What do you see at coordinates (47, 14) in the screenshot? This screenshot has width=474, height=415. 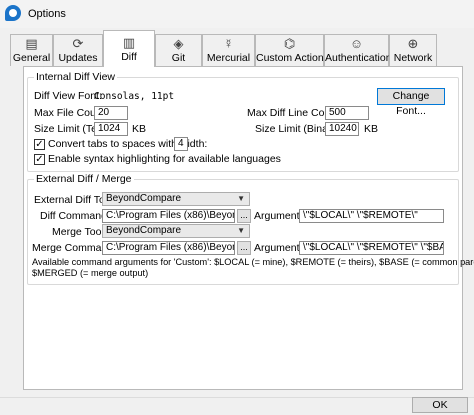 I see `window-title: Options` at bounding box center [47, 14].